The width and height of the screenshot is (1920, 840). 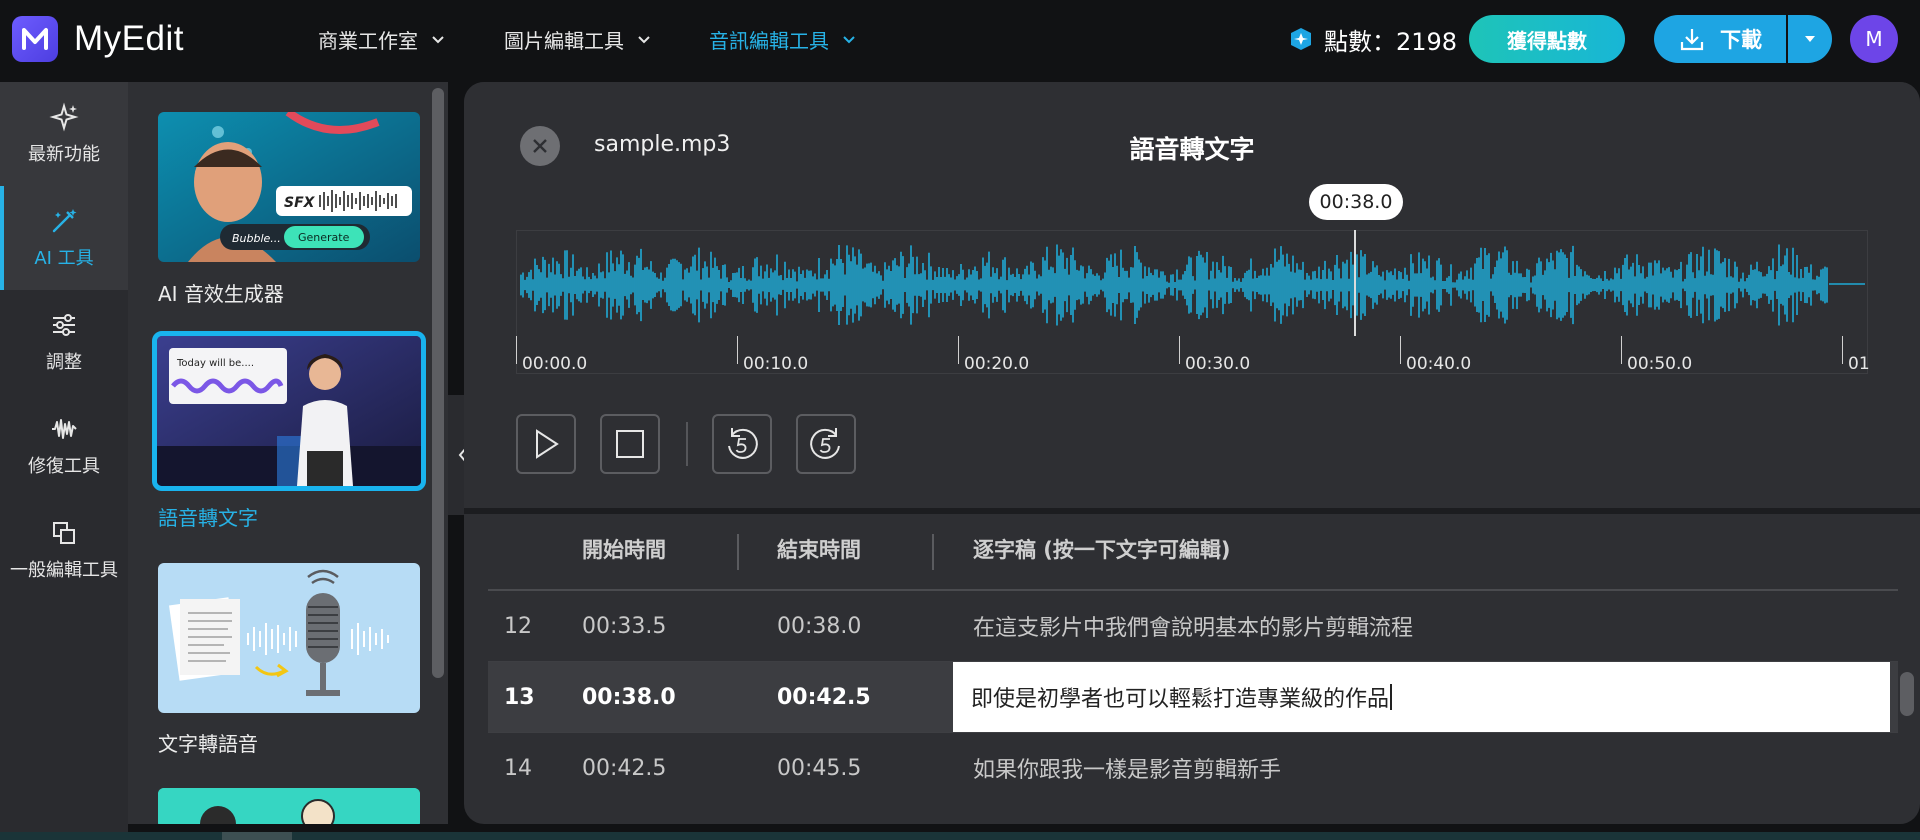 What do you see at coordinates (289, 638) in the screenshot?
I see `tool-thumb-text-to-speech` at bounding box center [289, 638].